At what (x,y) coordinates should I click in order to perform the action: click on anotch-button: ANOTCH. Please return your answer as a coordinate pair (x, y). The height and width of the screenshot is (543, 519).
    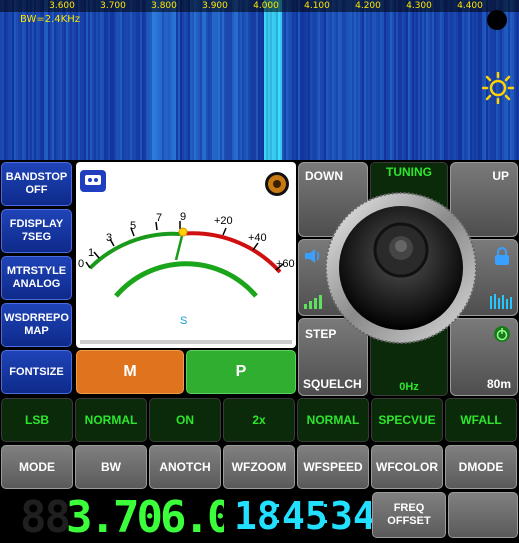
    Looking at the image, I should click on (185, 467).